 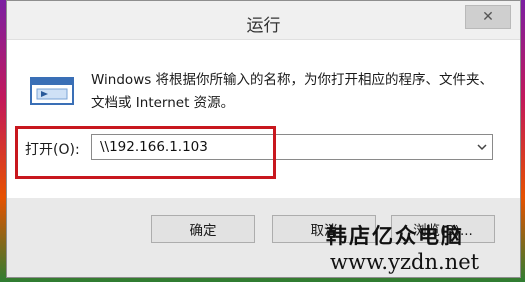 What do you see at coordinates (52, 91) in the screenshot?
I see `run-icon` at bounding box center [52, 91].